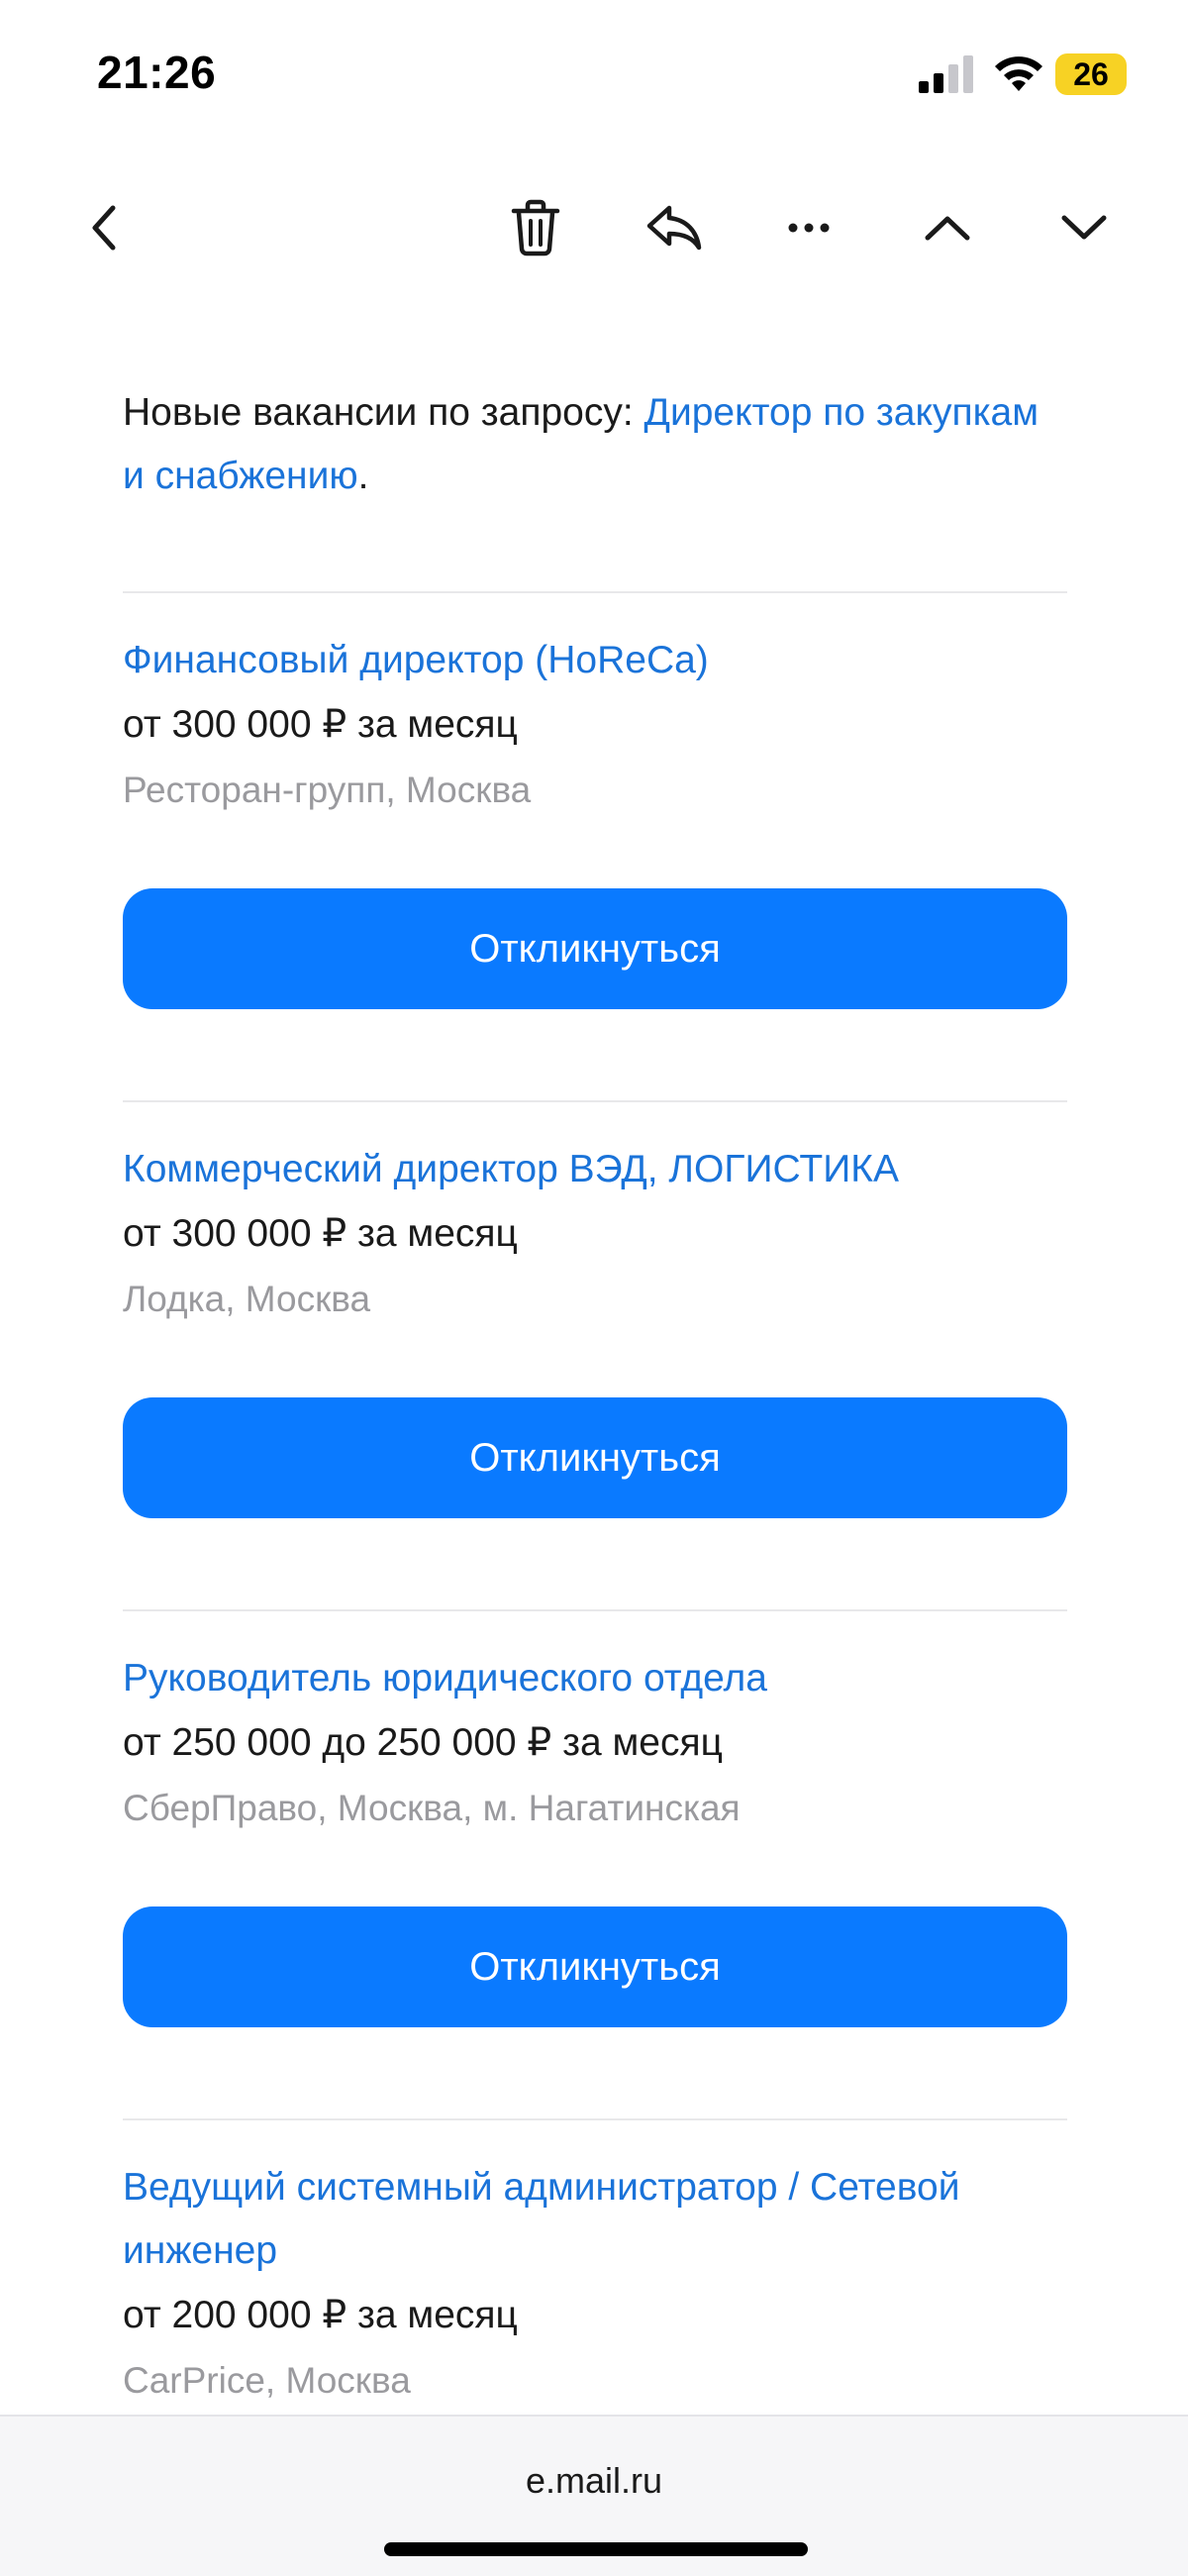 This screenshot has width=1188, height=2576. What do you see at coordinates (363, 476) in the screenshot?
I see `intro-suffix: .` at bounding box center [363, 476].